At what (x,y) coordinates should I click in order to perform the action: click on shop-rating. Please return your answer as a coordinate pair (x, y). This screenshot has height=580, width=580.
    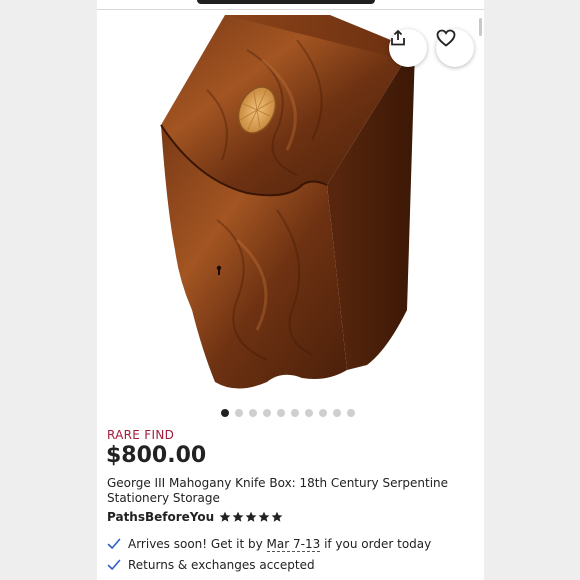
    Looking at the image, I should click on (251, 517).